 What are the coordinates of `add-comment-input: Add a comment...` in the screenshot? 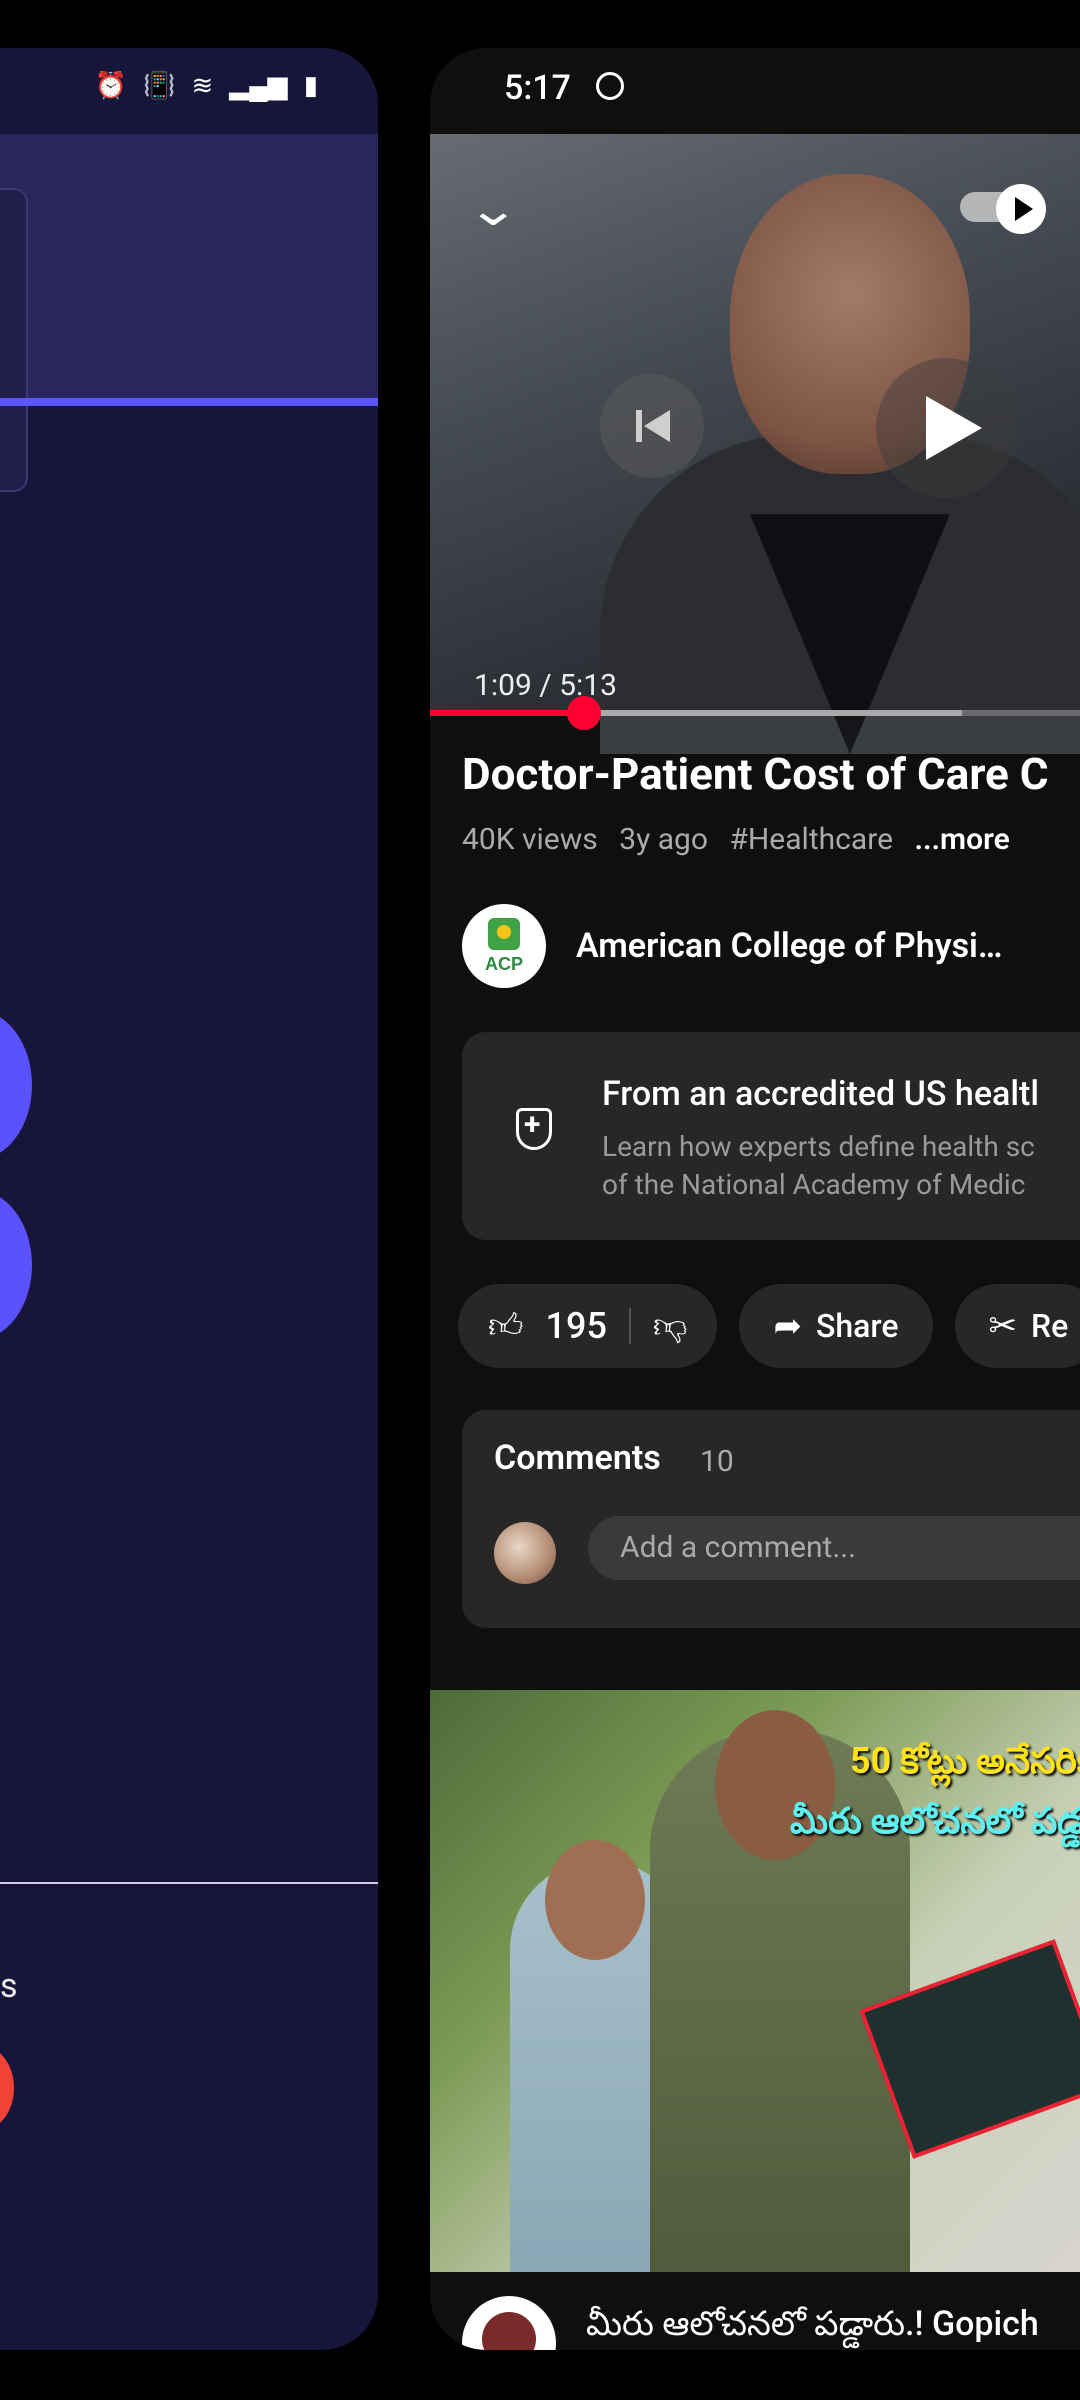 It's located at (834, 1548).